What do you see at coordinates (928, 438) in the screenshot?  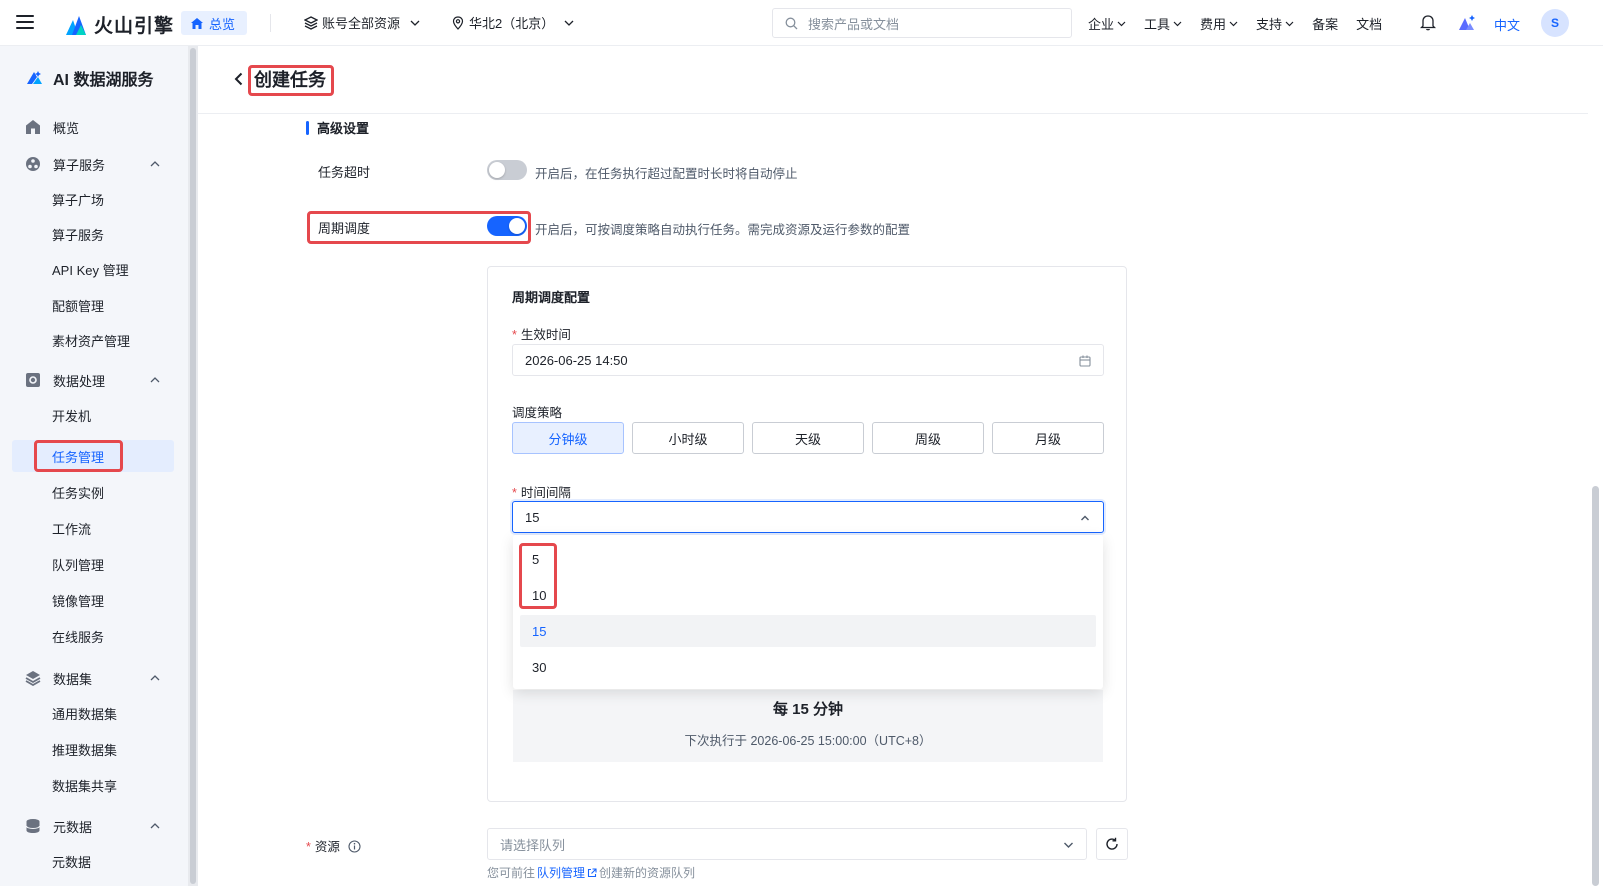 I see `strategy-option-week: 周级` at bounding box center [928, 438].